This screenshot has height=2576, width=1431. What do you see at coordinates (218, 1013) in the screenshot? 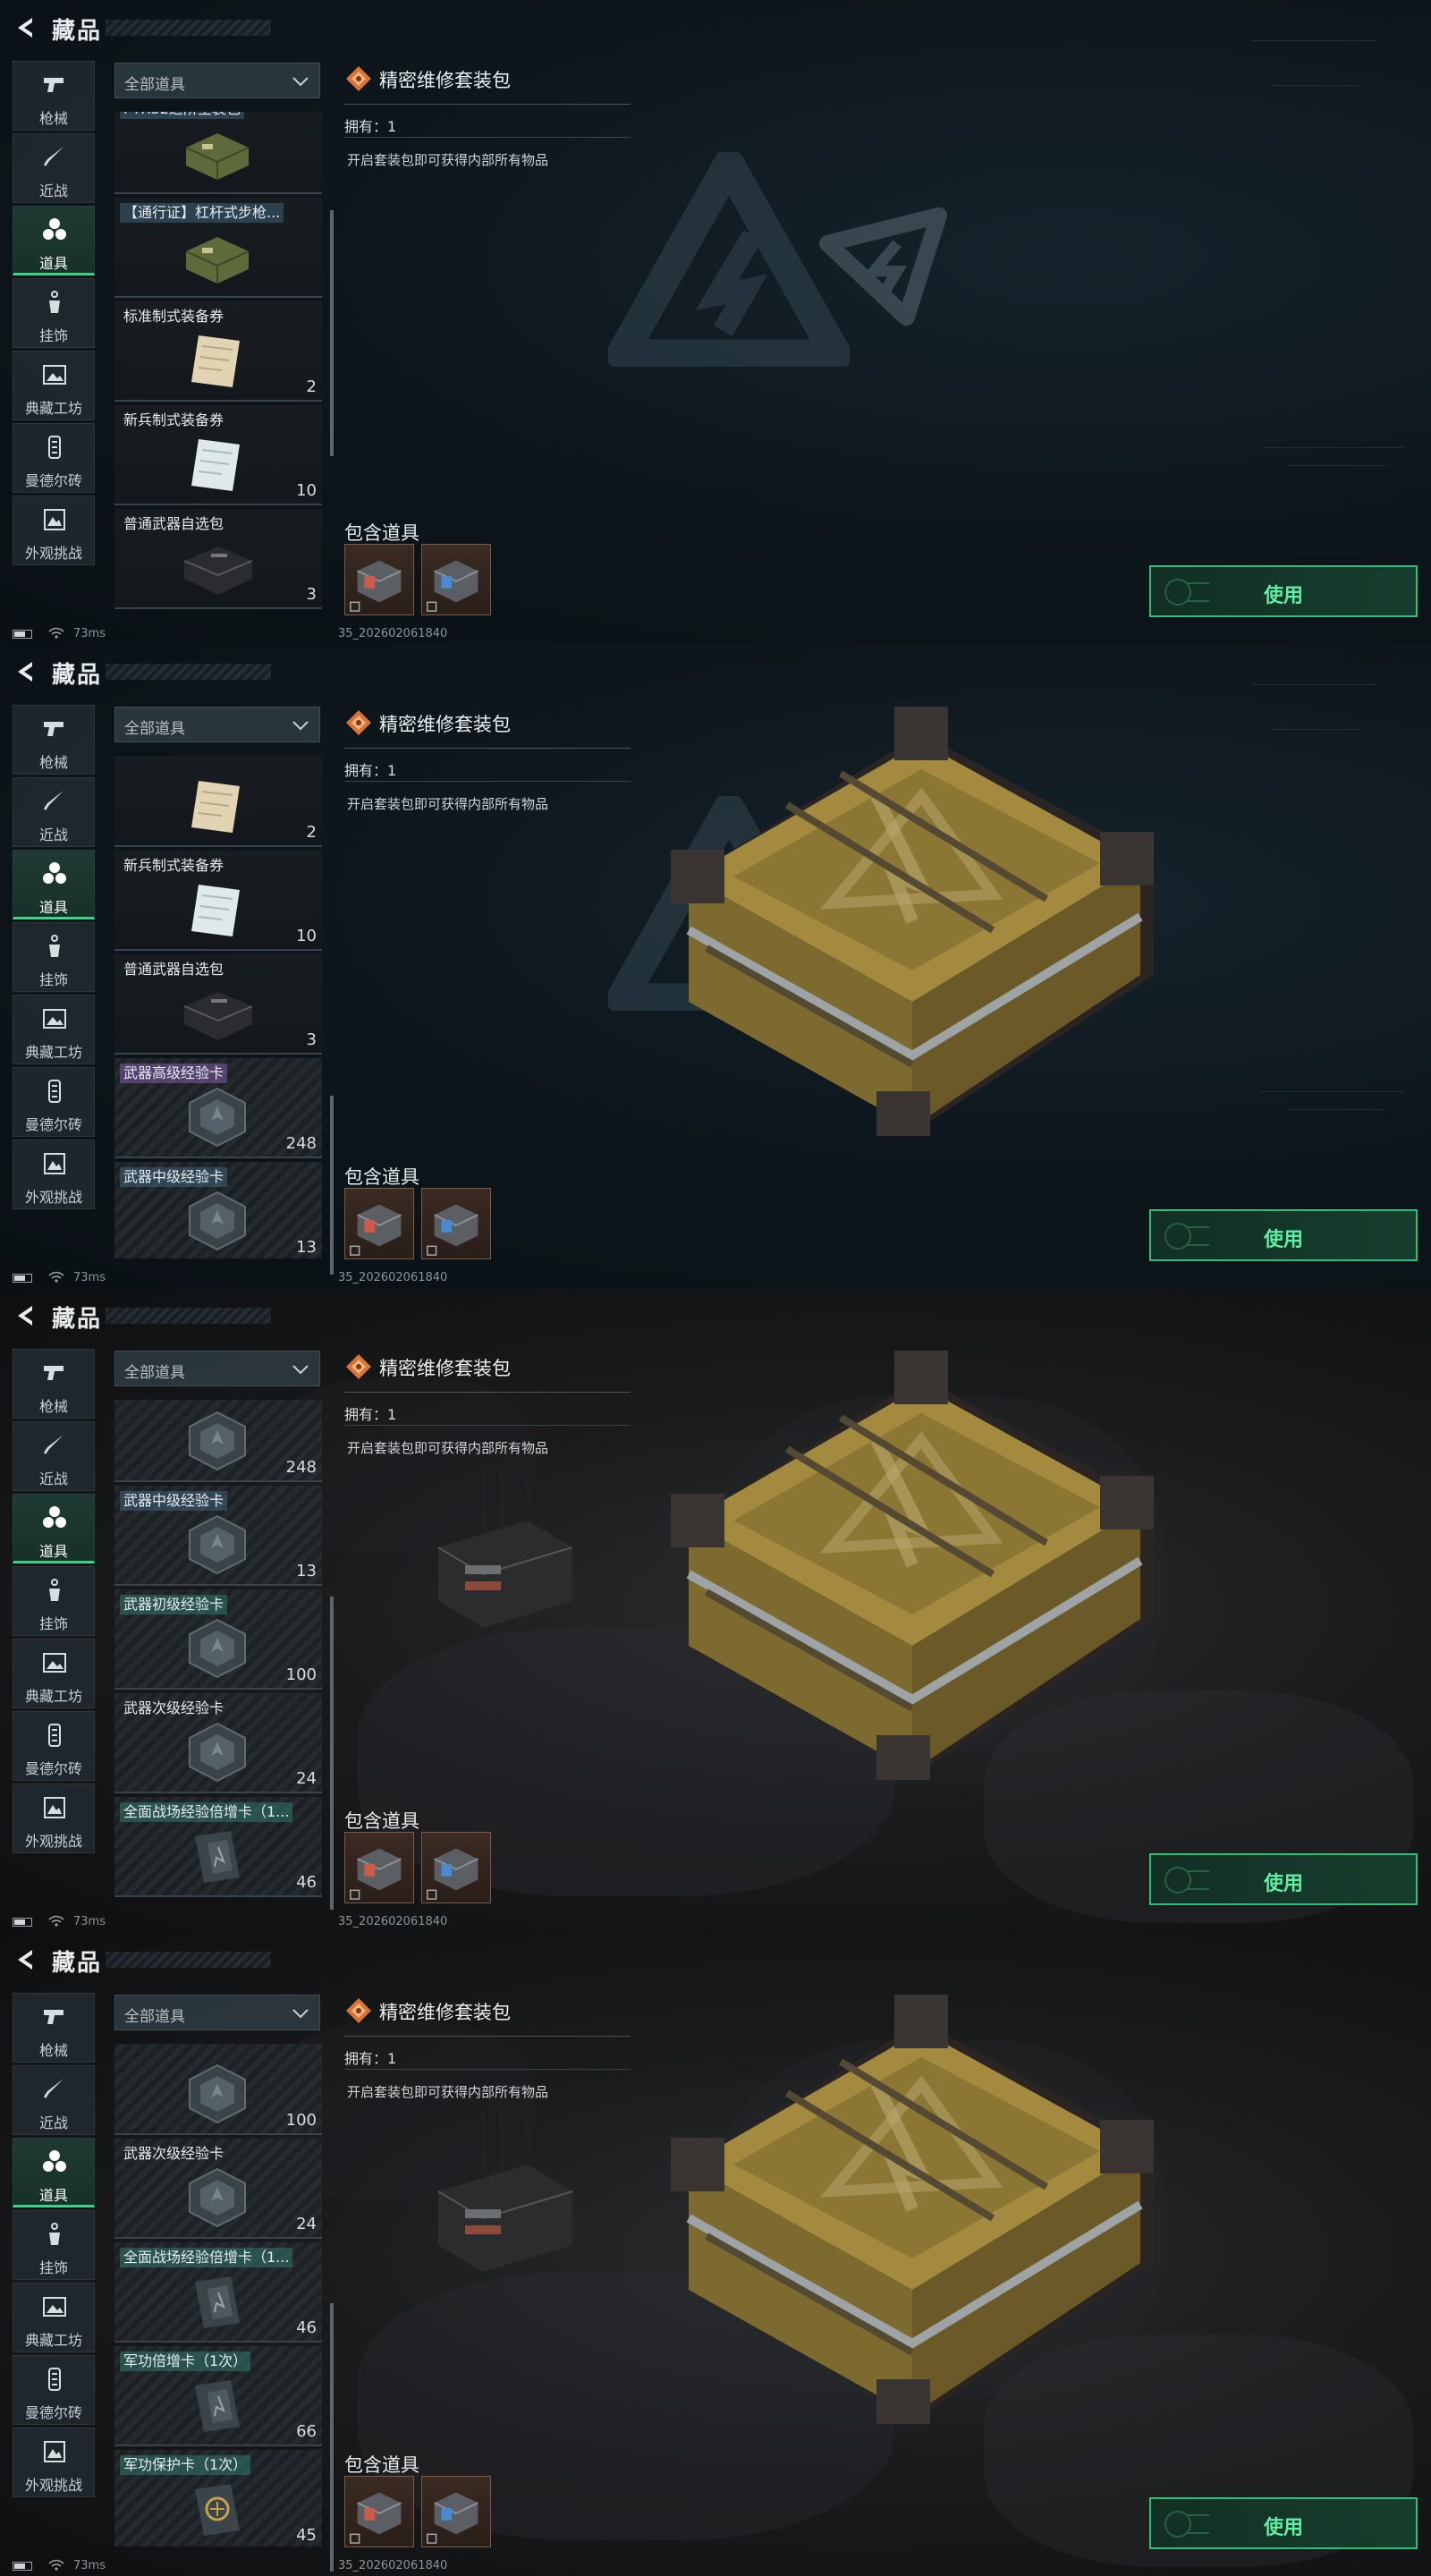
I see `black-case-thumbnail` at bounding box center [218, 1013].